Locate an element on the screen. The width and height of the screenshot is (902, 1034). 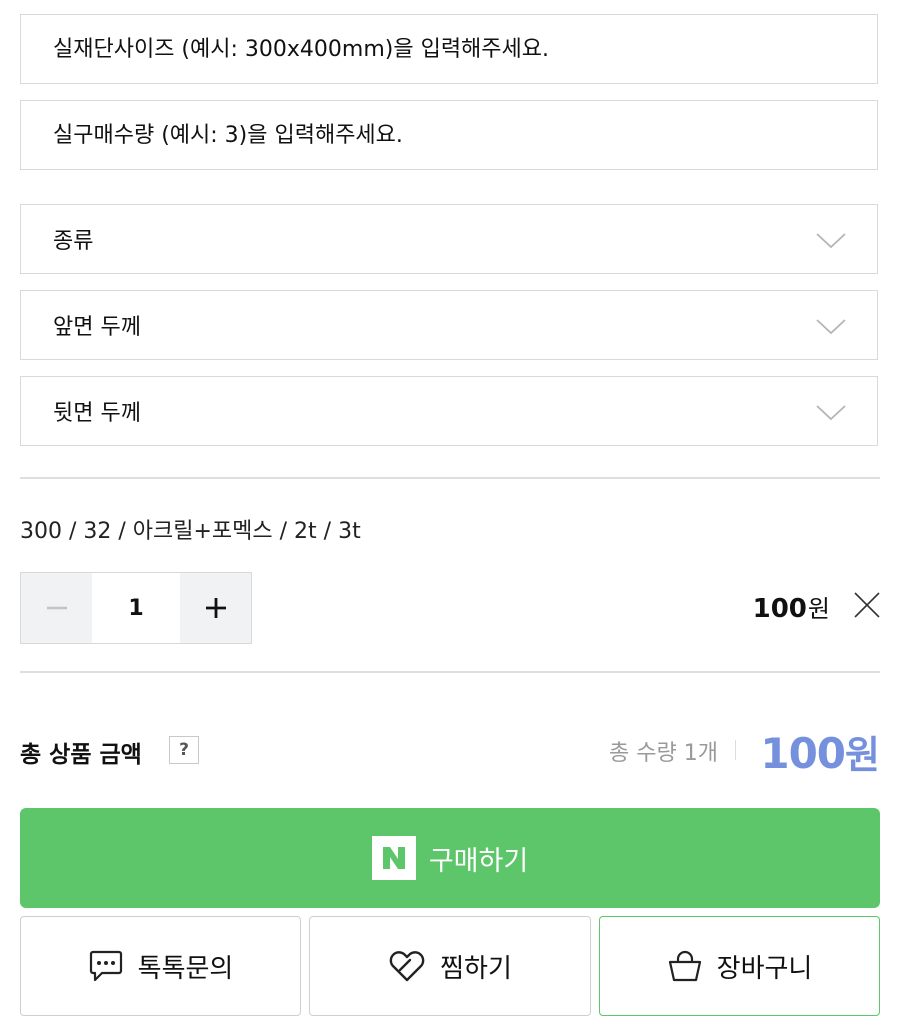
talk-inquiry-button: 톡톡문의 is located at coordinates (160, 966).